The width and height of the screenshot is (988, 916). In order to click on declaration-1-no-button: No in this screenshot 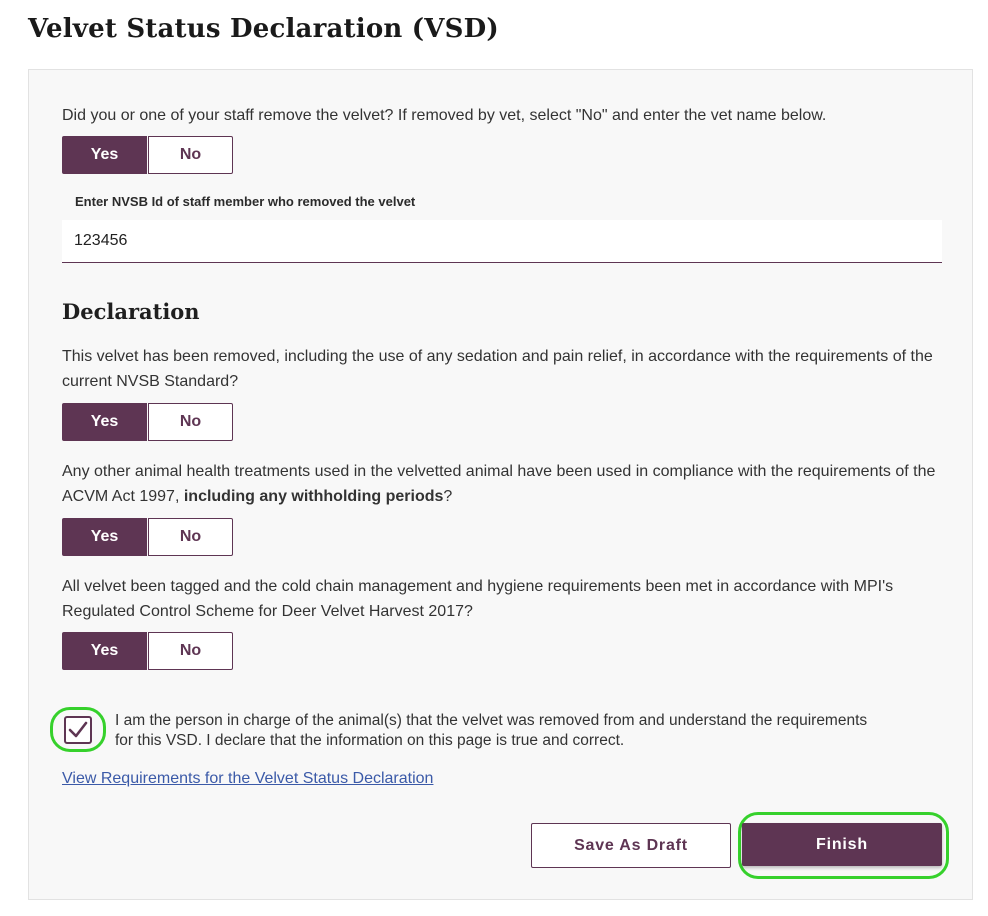, I will do `click(190, 422)`.